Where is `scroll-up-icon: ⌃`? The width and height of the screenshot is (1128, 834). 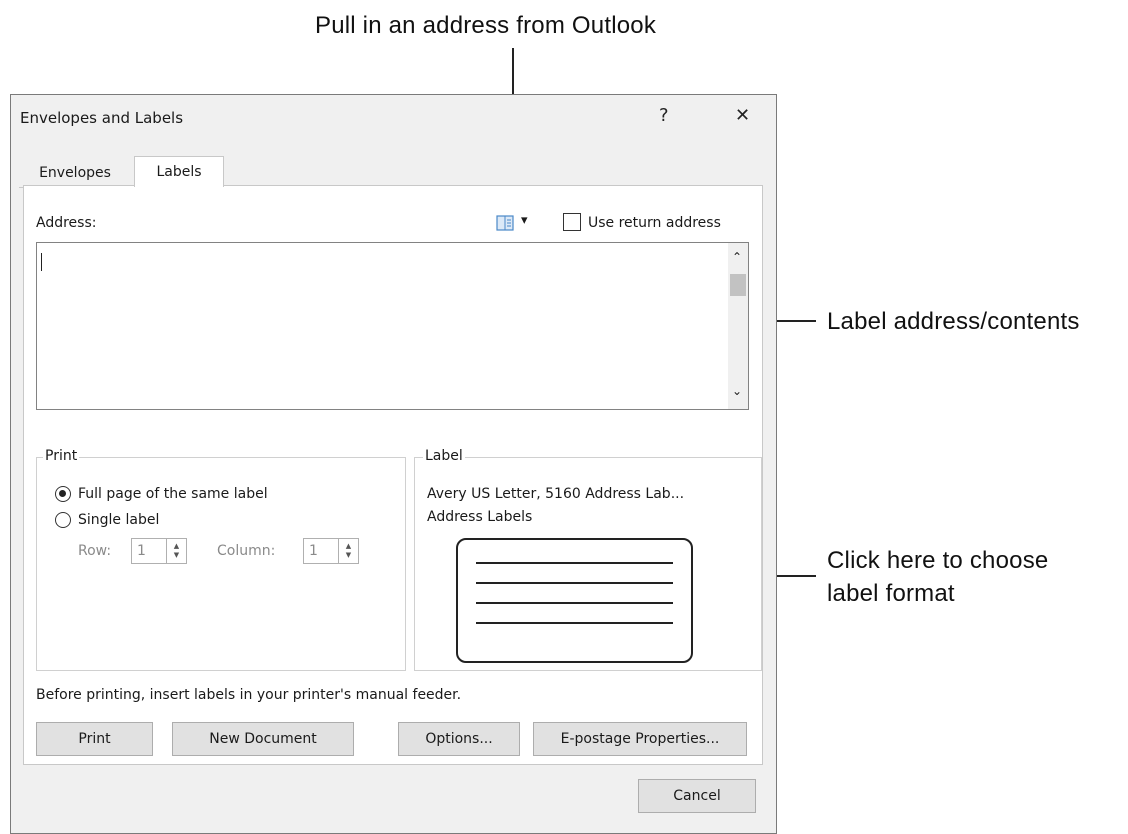 scroll-up-icon: ⌃ is located at coordinates (737, 257).